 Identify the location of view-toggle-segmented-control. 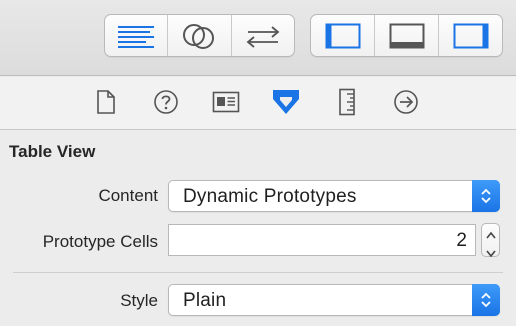
(406, 35).